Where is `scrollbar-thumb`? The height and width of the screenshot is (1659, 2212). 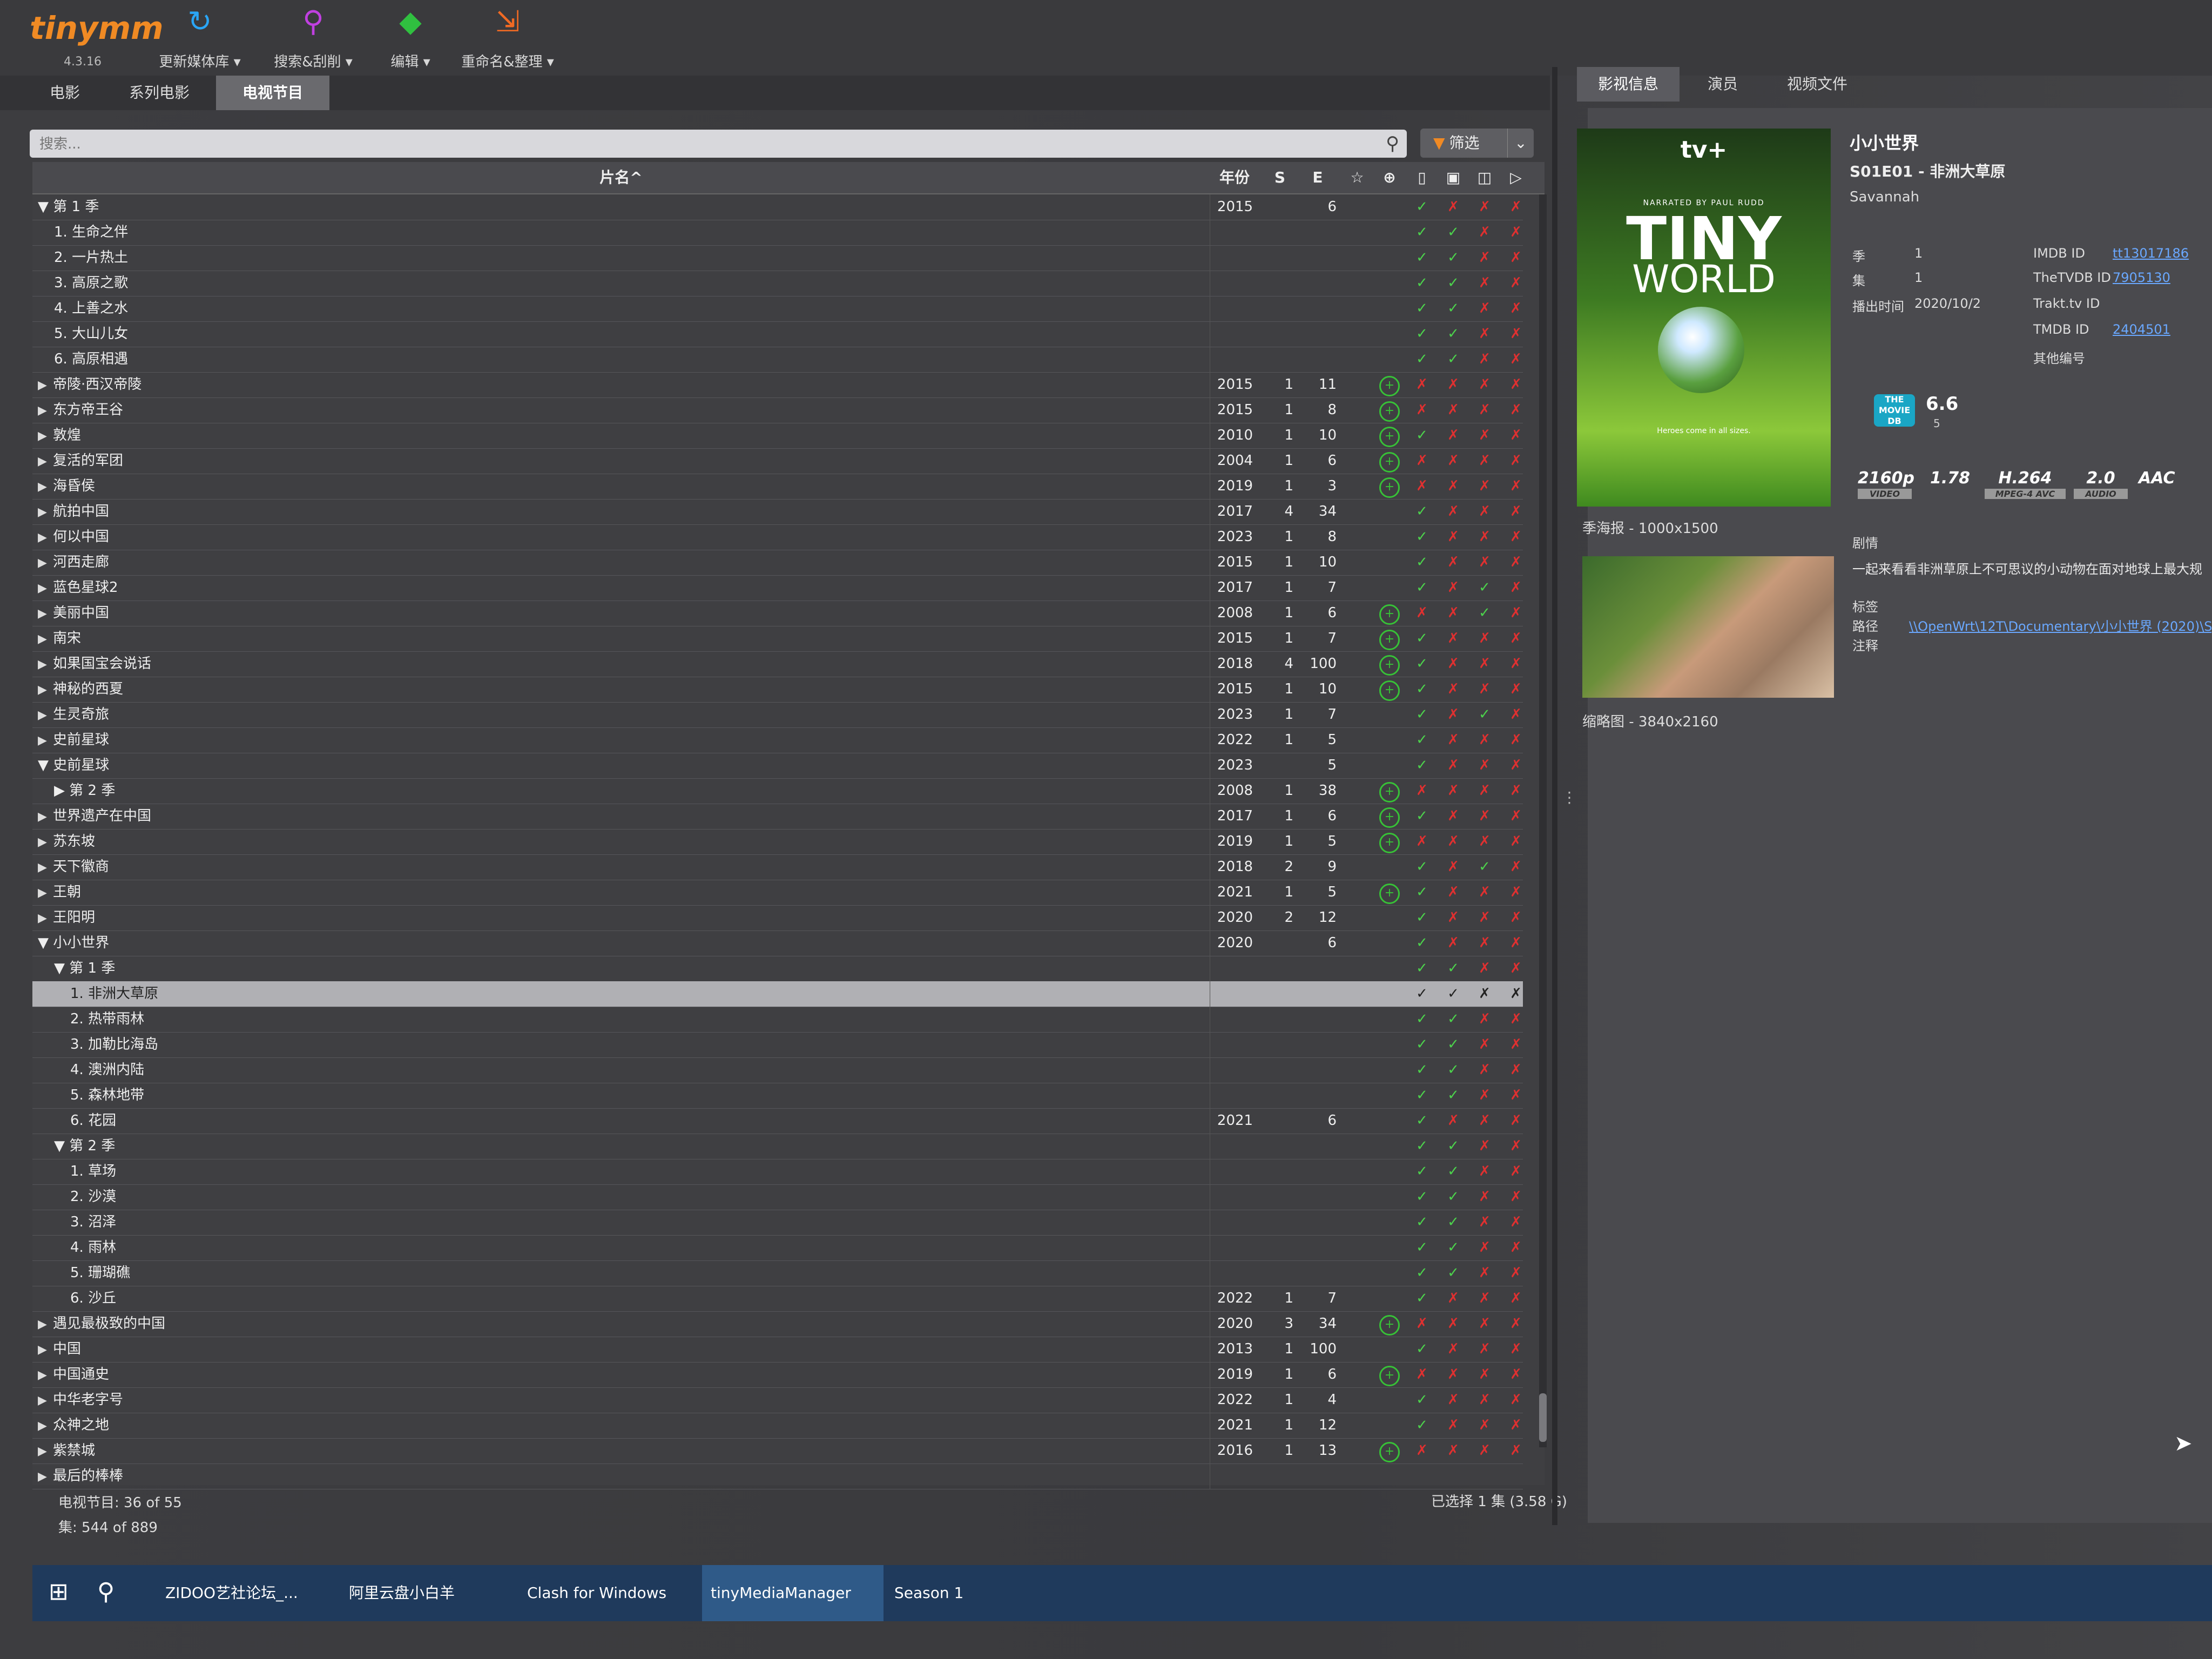 scrollbar-thumb is located at coordinates (1543, 1417).